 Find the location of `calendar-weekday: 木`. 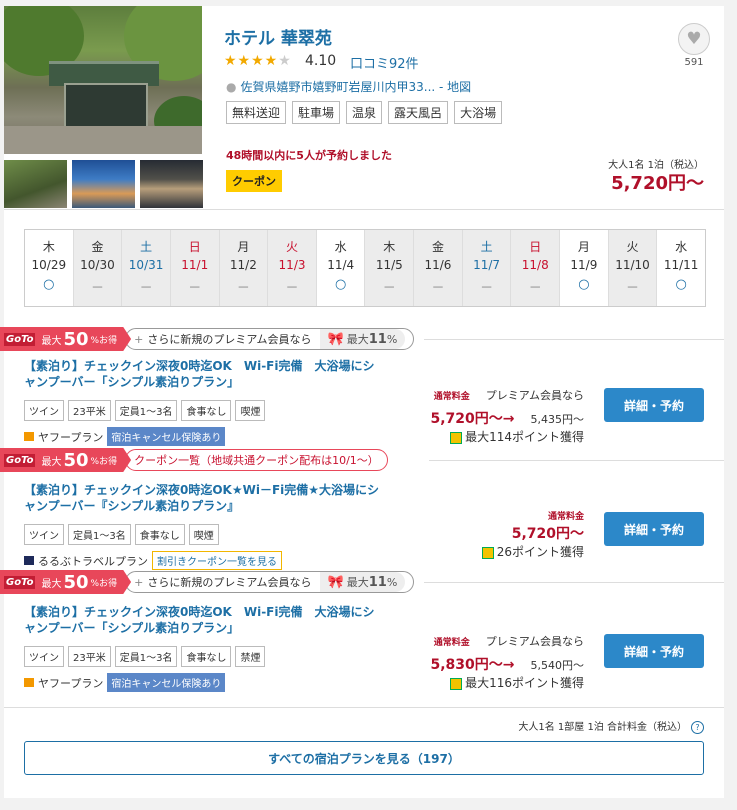

calendar-weekday: 木 is located at coordinates (389, 247).